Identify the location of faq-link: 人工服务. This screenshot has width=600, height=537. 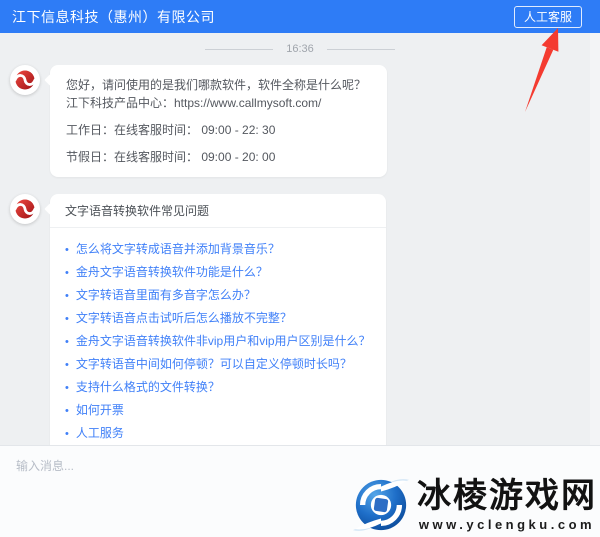
(218, 434).